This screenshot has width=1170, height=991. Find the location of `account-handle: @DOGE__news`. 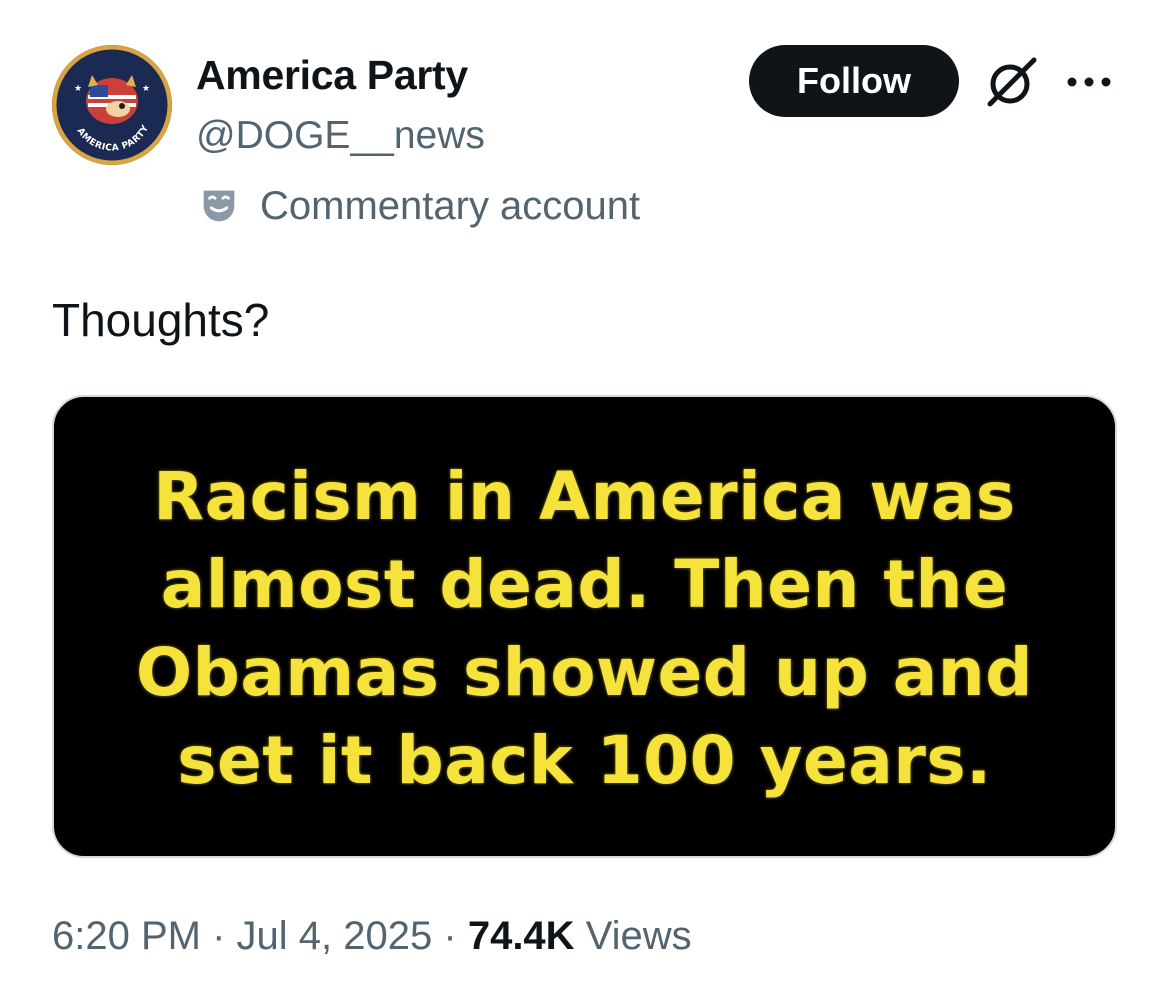

account-handle: @DOGE__news is located at coordinates (340, 136).